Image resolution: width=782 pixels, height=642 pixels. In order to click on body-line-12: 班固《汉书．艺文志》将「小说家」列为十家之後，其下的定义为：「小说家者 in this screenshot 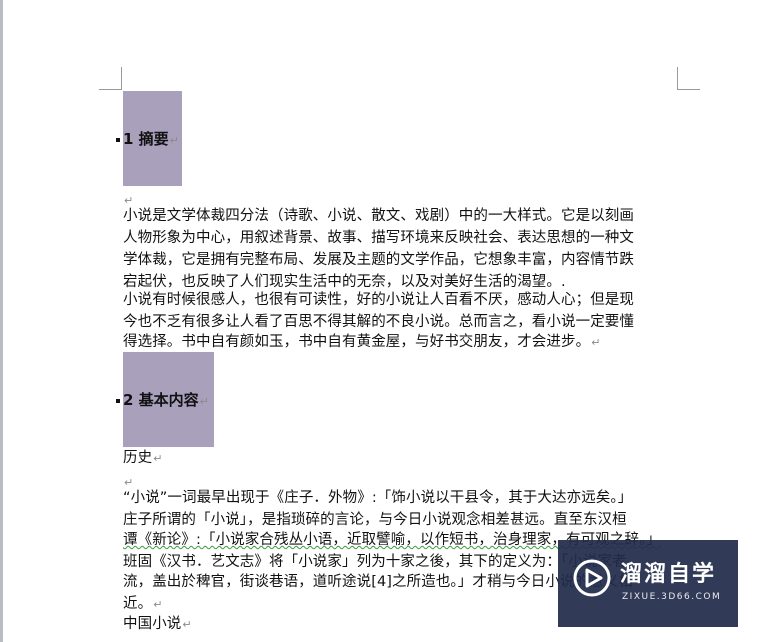, I will do `click(375, 562)`.